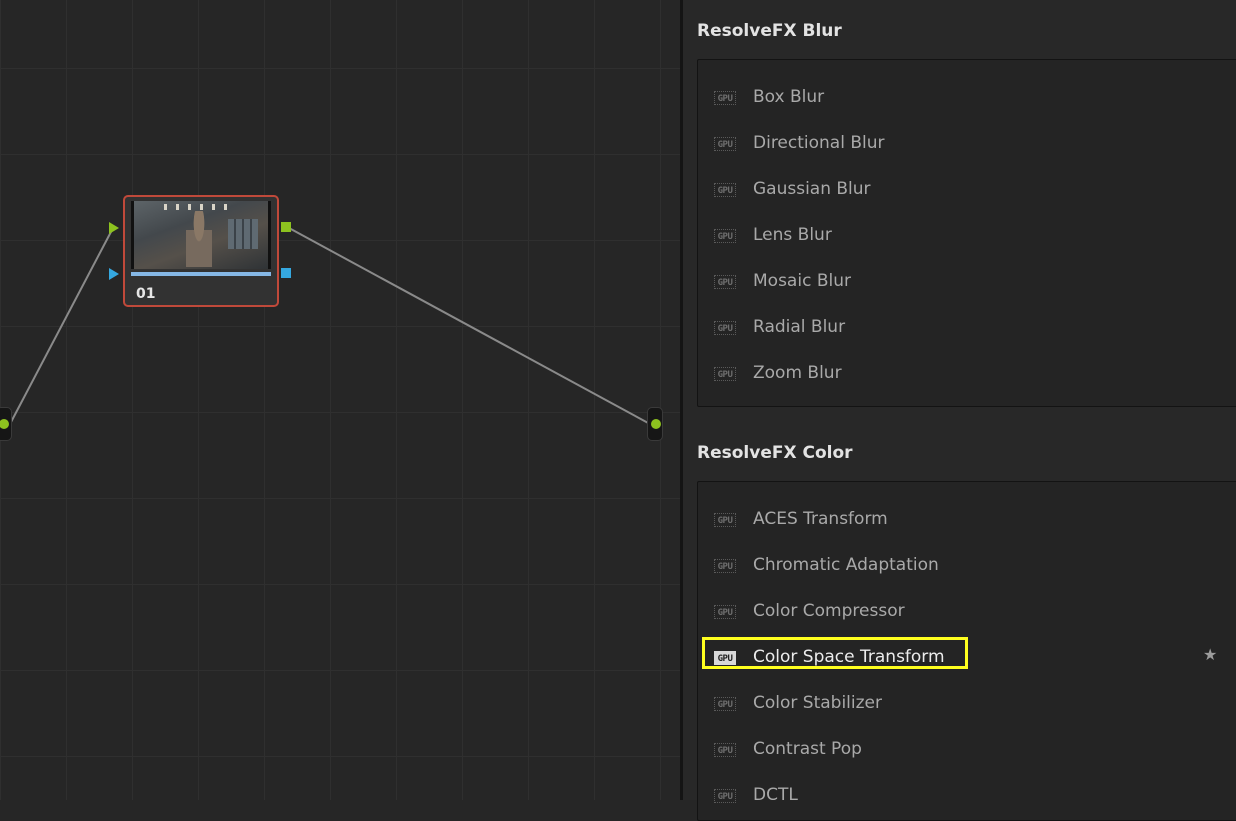 This screenshot has width=1236, height=821. I want to click on fx-item: GPU Contrast Pop, so click(967, 750).